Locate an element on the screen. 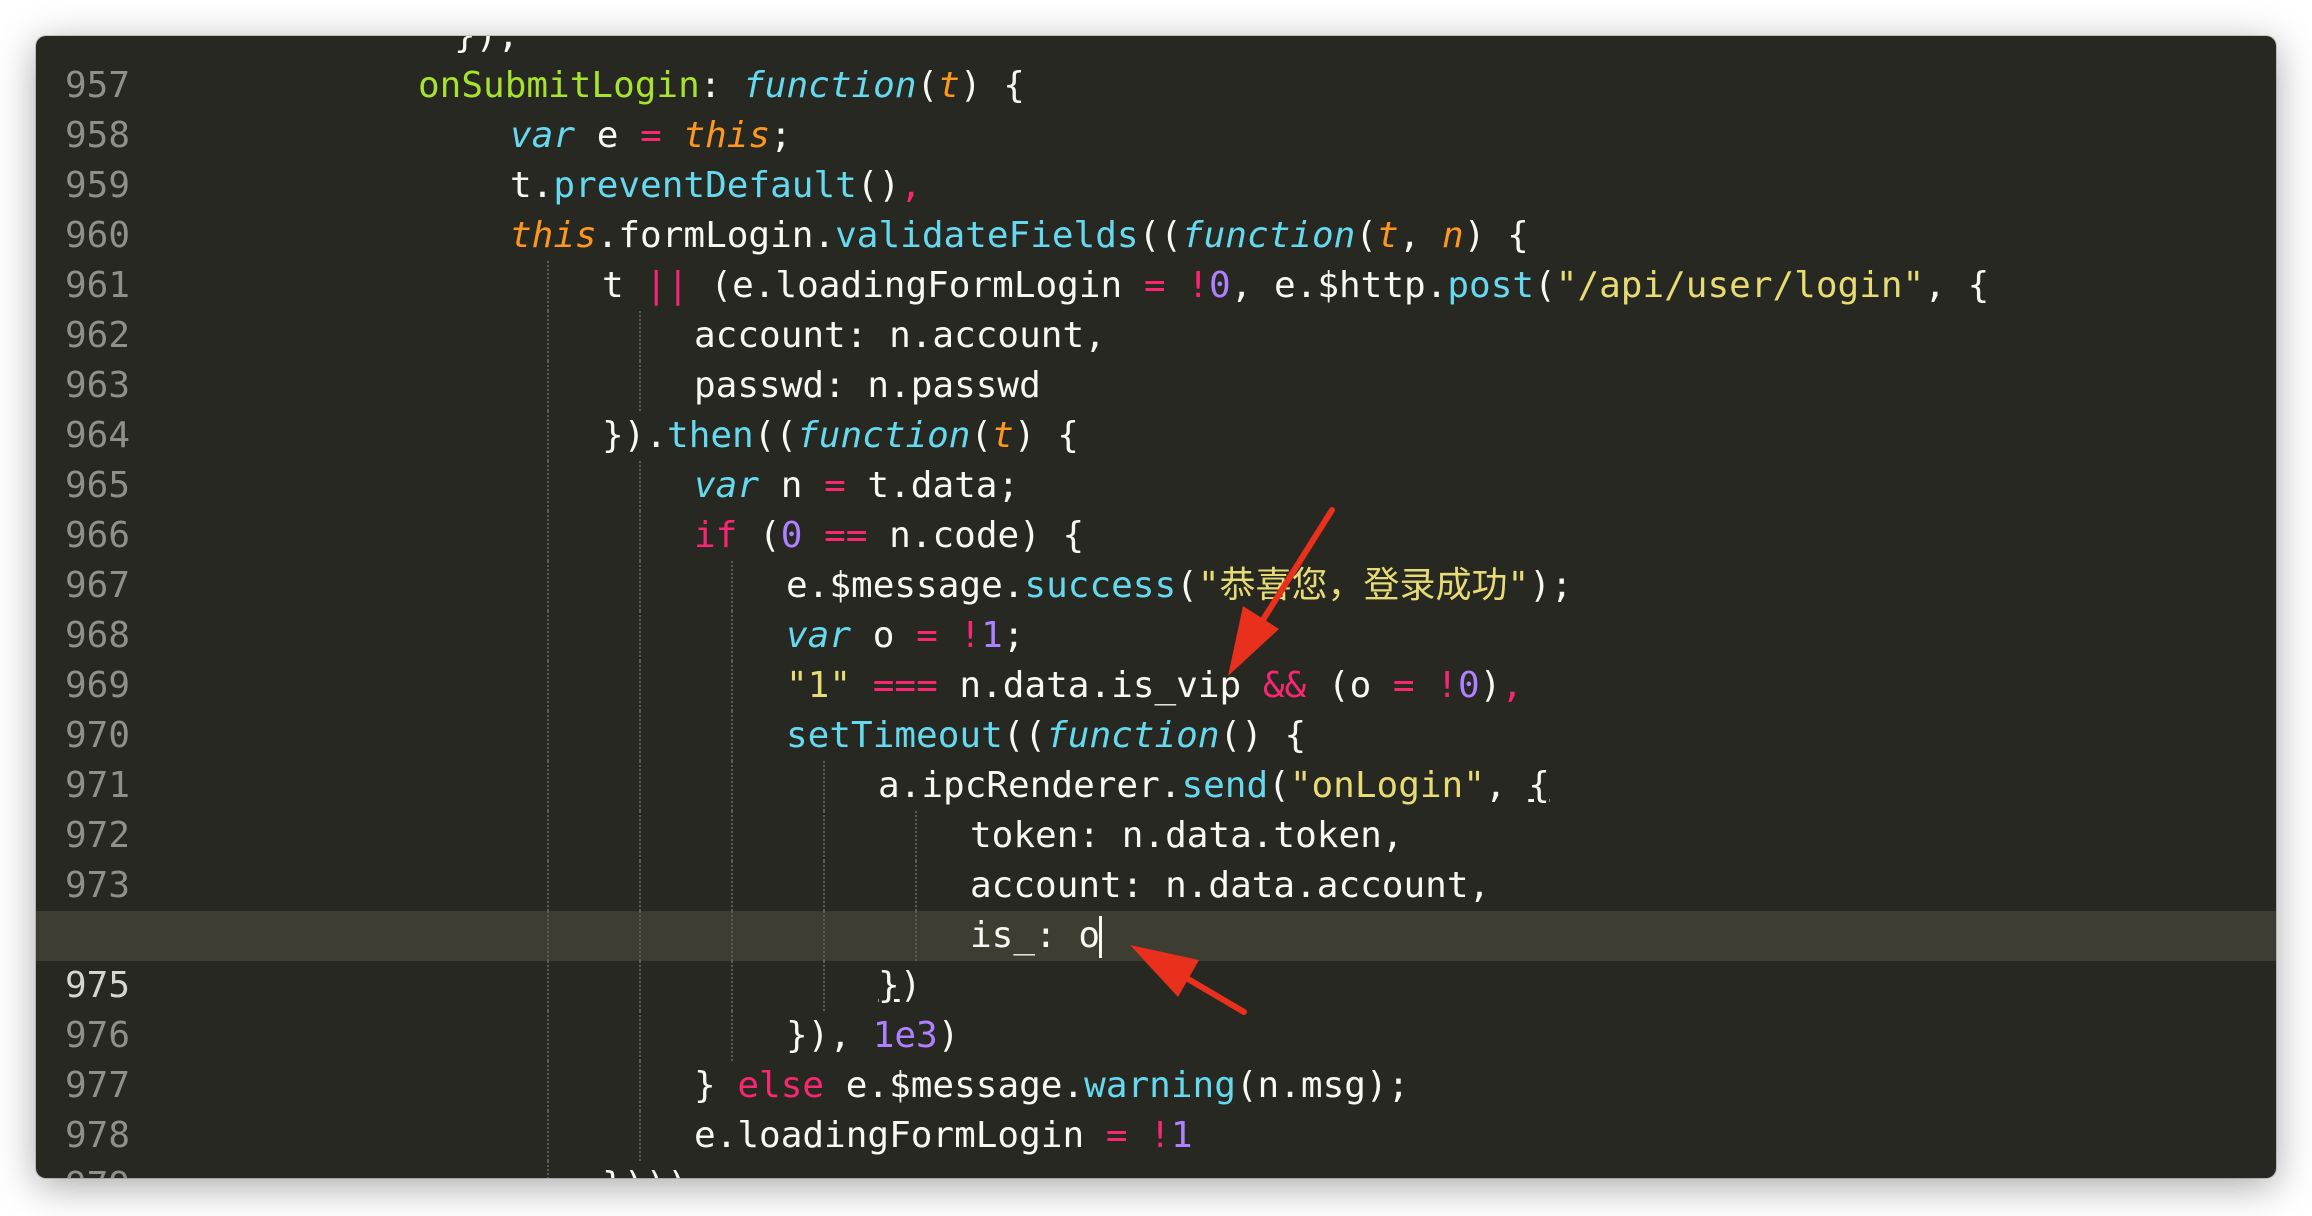  arrow-pointing-at-cursor is located at coordinates (1188, 980).